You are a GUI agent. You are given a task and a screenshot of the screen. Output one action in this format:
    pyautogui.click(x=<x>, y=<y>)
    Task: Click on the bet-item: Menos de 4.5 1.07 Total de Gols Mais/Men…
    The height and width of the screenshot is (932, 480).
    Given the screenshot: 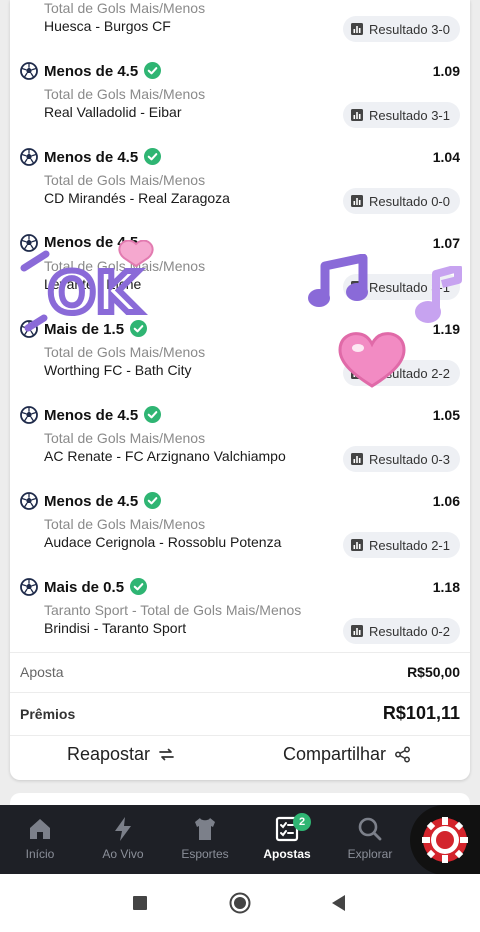 What is the action you would take?
    pyautogui.click(x=240, y=277)
    